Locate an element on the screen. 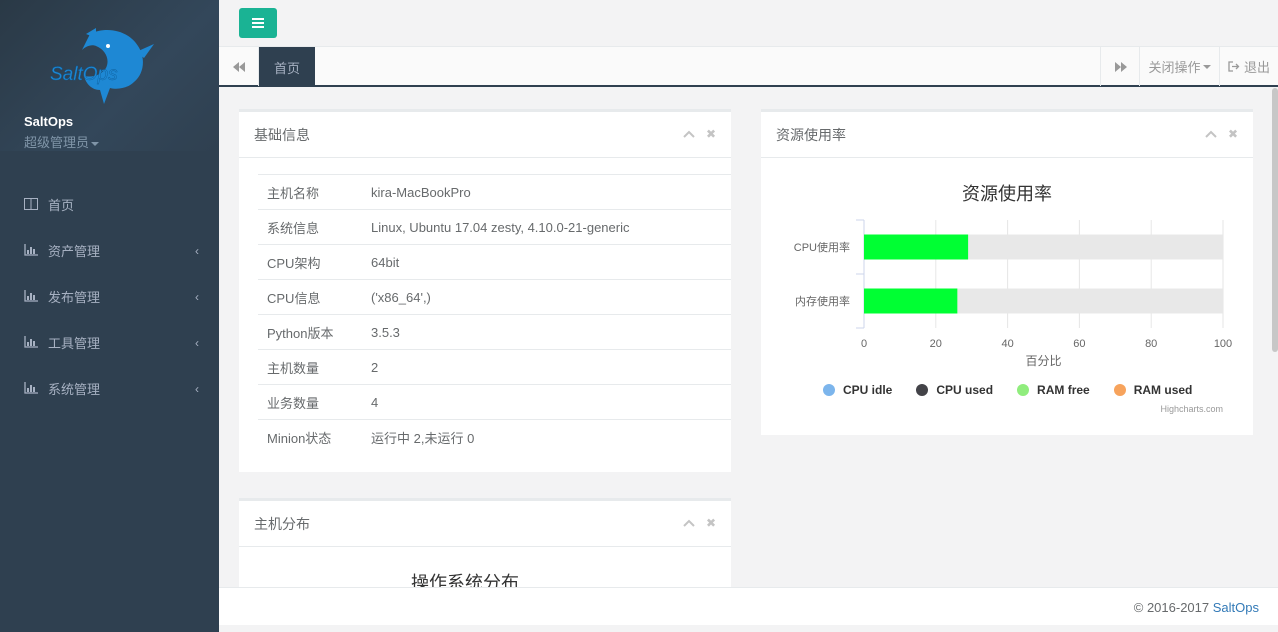 The height and width of the screenshot is (632, 1278). chart-title: 资源使用率 is located at coordinates (1007, 194).